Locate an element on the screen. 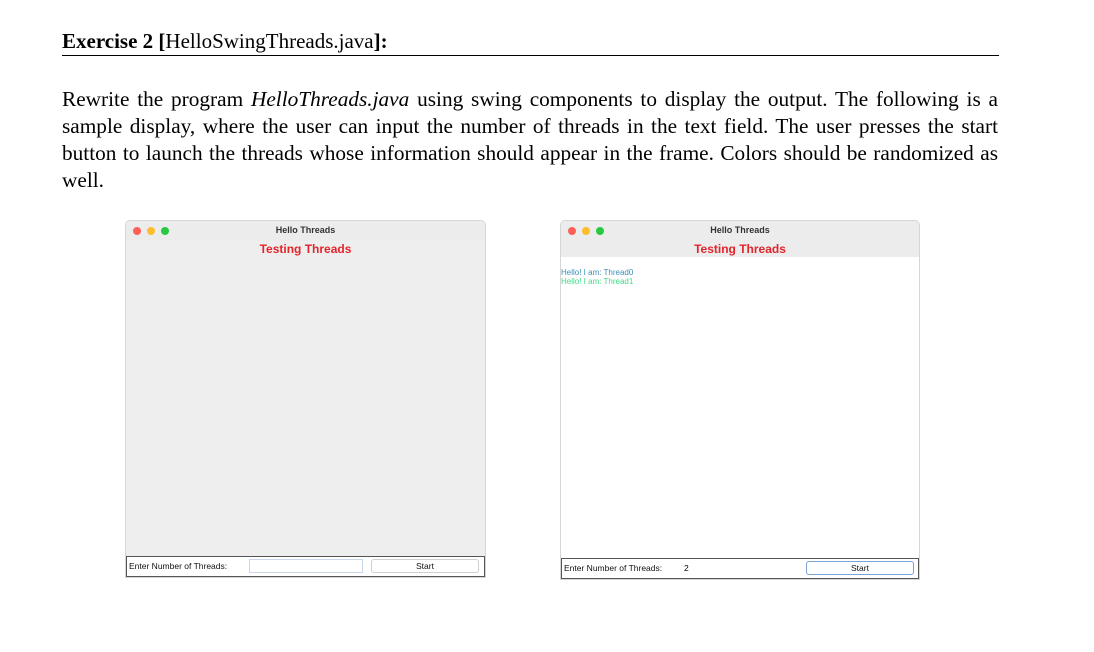  para-text-1: Rewrite the program is located at coordinates (156, 99).